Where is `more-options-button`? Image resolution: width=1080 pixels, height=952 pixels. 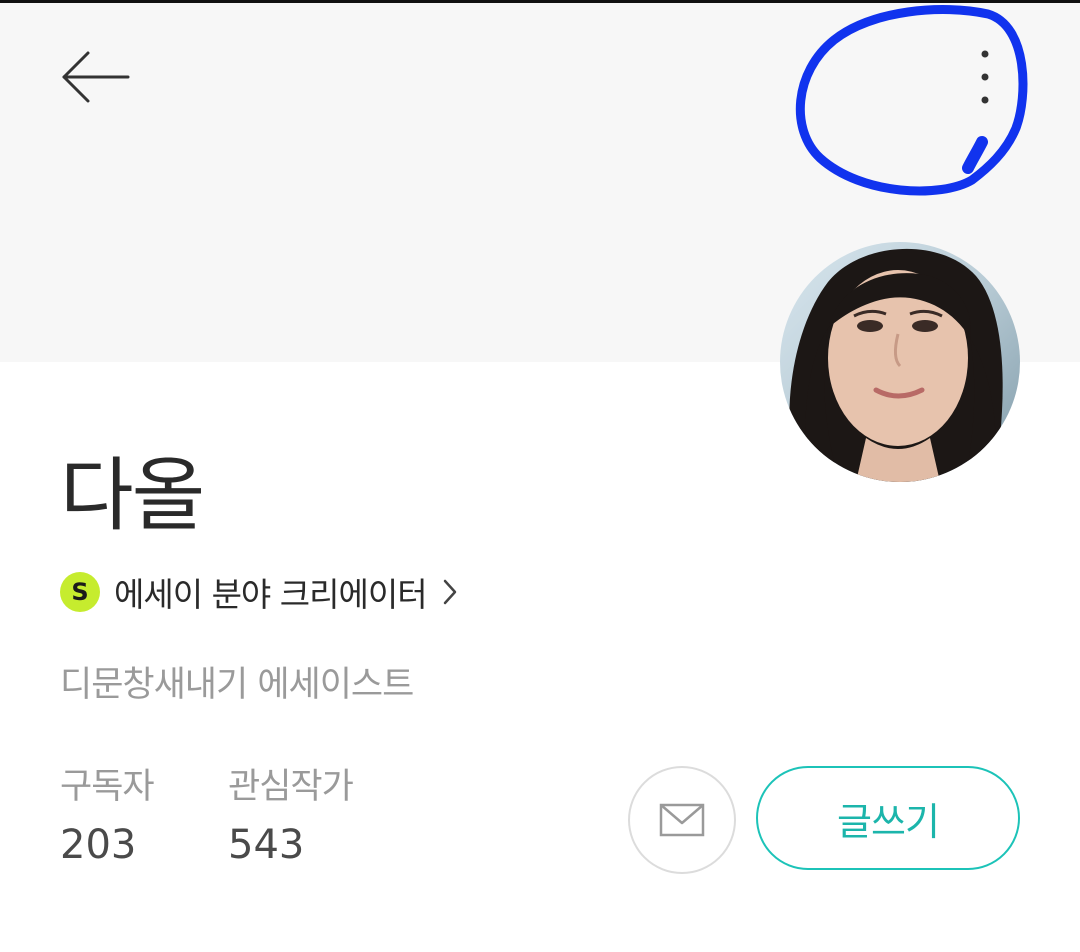
more-options-button is located at coordinates (985, 78).